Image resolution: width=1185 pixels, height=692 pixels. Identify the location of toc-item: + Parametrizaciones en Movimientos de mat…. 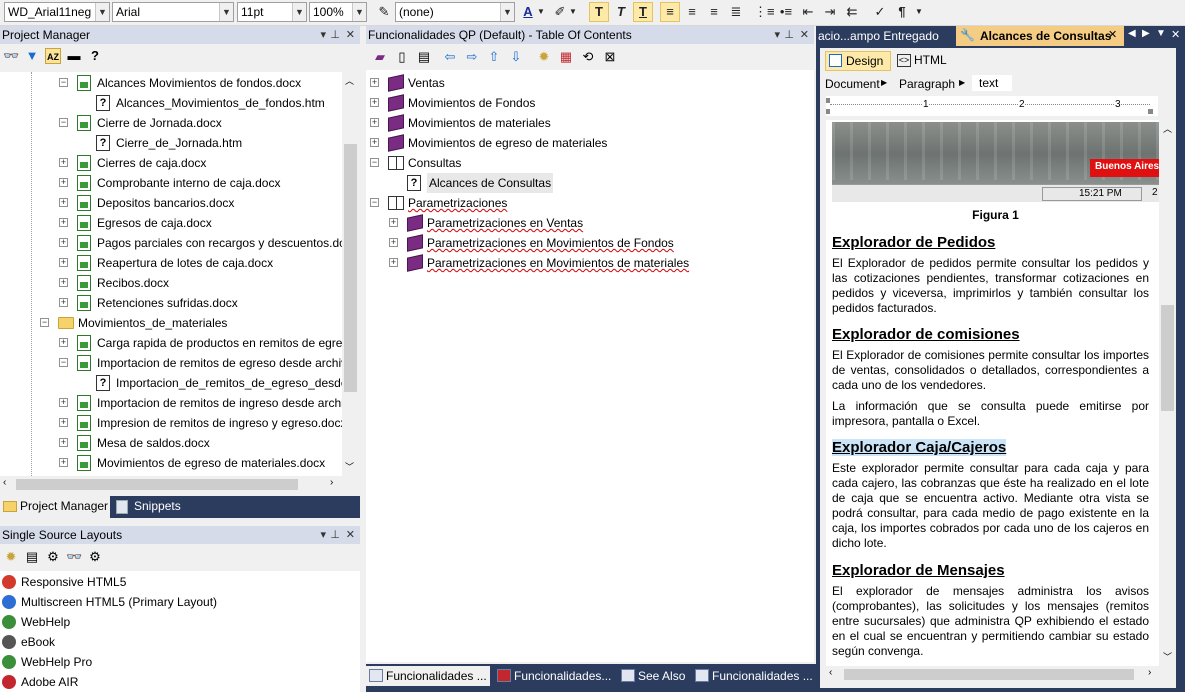
(590, 263).